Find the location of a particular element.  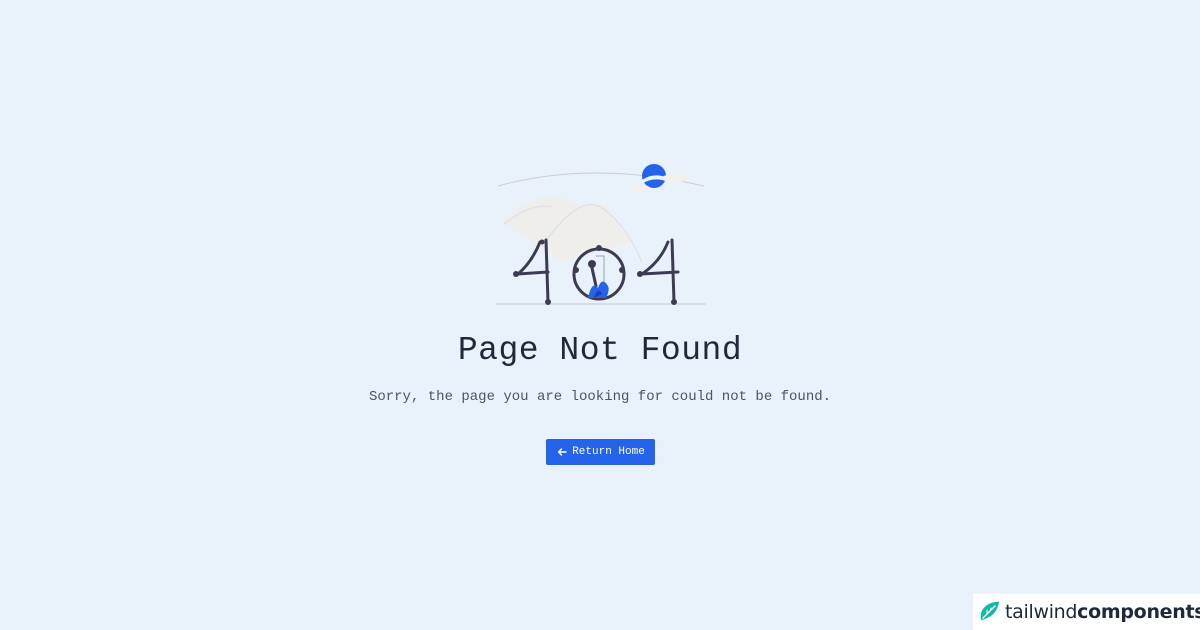

tailwind-components-badge: tailwindcomponents is located at coordinates (1086, 612).